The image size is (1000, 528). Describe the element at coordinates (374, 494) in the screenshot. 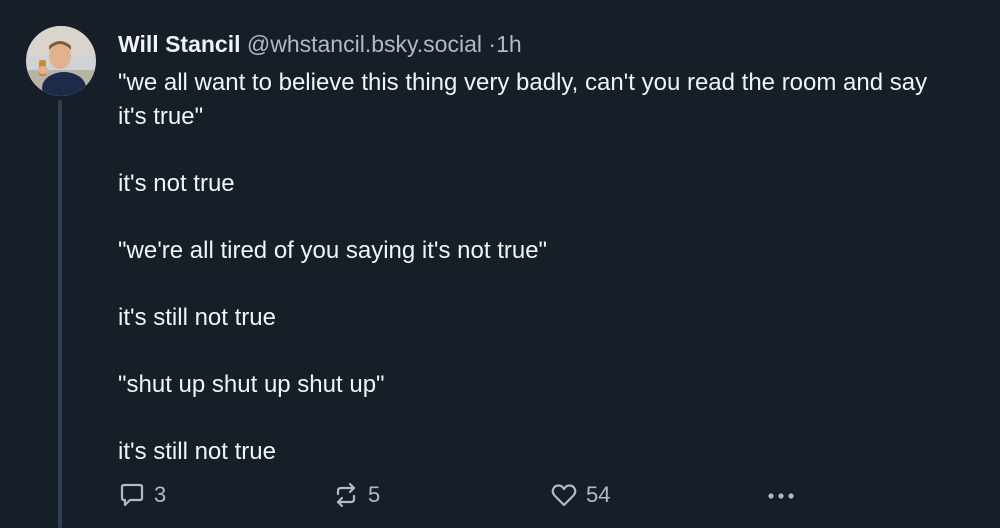

I see `repost-count: 5` at that location.